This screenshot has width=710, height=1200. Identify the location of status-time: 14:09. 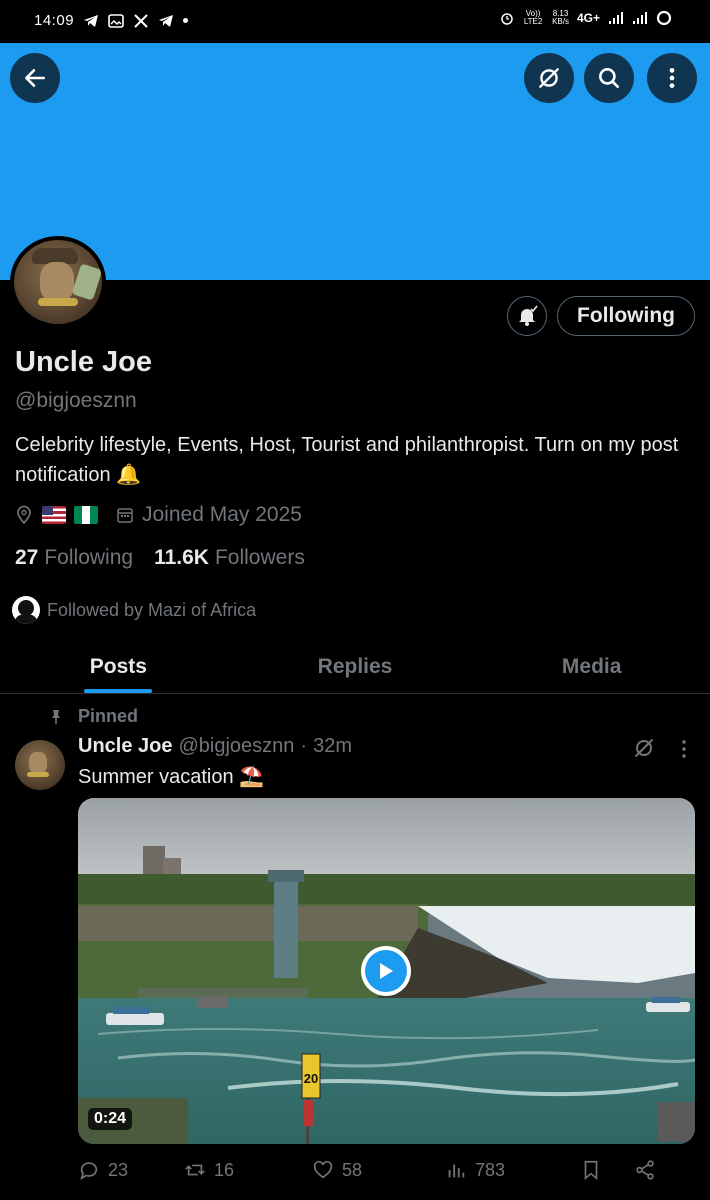
(54, 20).